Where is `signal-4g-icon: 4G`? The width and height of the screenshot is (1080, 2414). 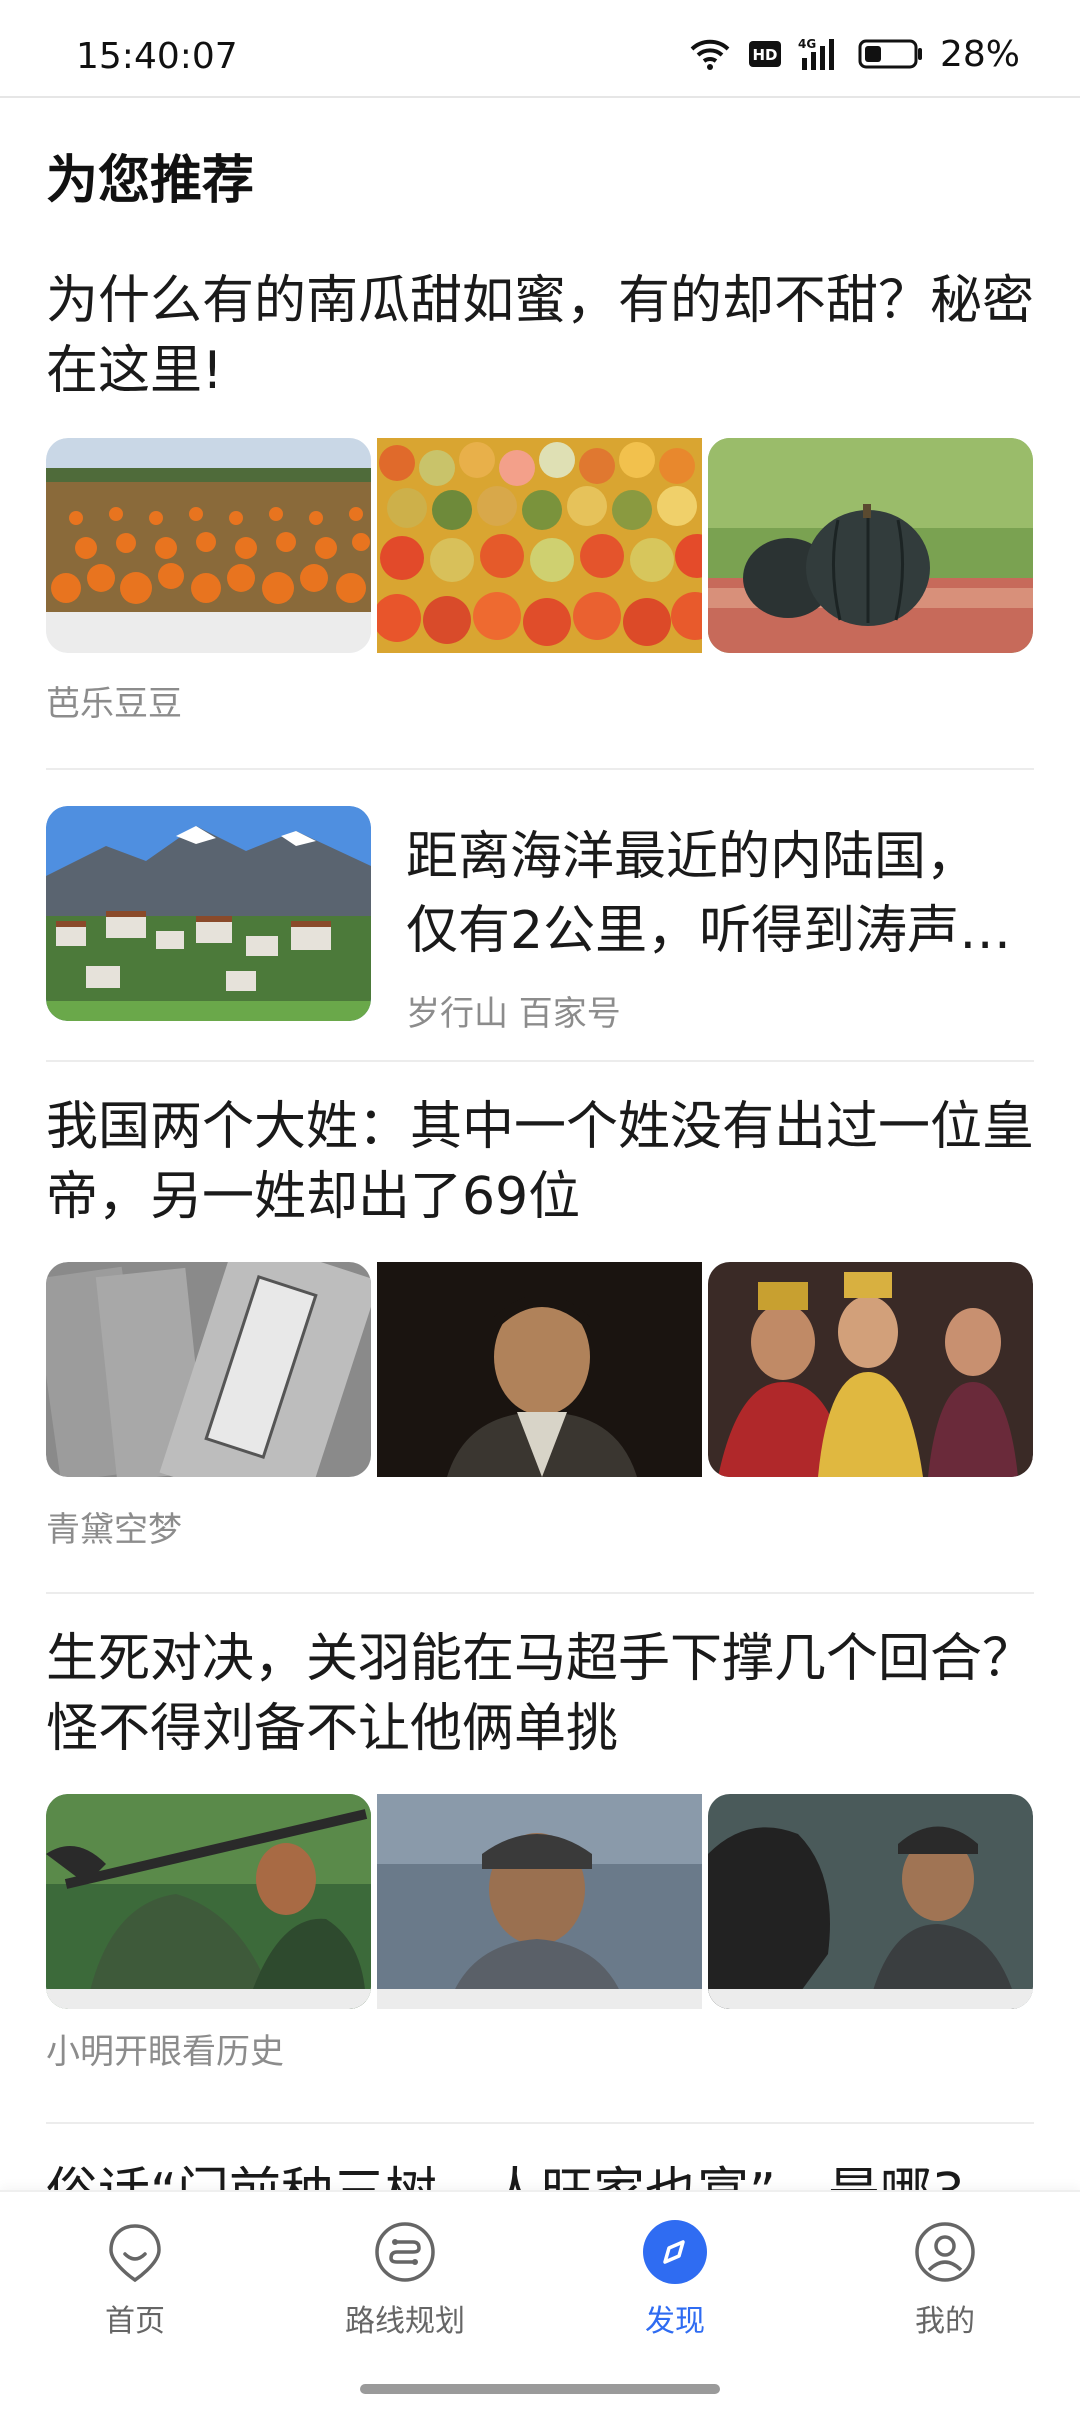
signal-4g-icon: 4G is located at coordinates (820, 54).